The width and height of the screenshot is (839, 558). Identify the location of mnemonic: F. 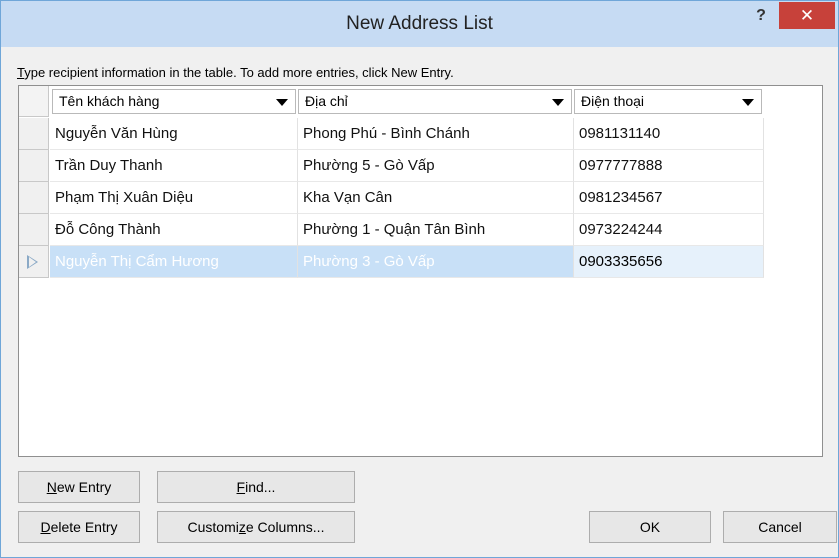
(241, 487).